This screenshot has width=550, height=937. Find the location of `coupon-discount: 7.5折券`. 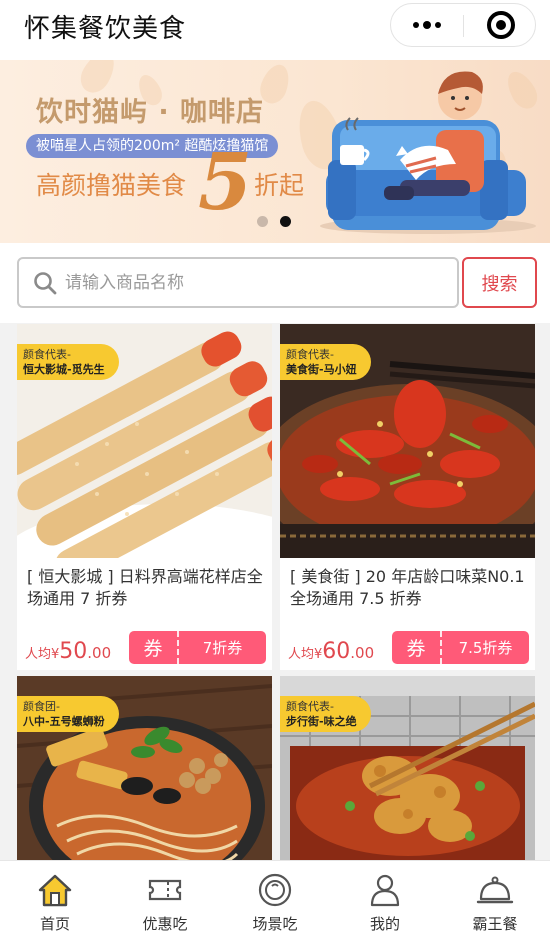

coupon-discount: 7.5折券 is located at coordinates (485, 648).